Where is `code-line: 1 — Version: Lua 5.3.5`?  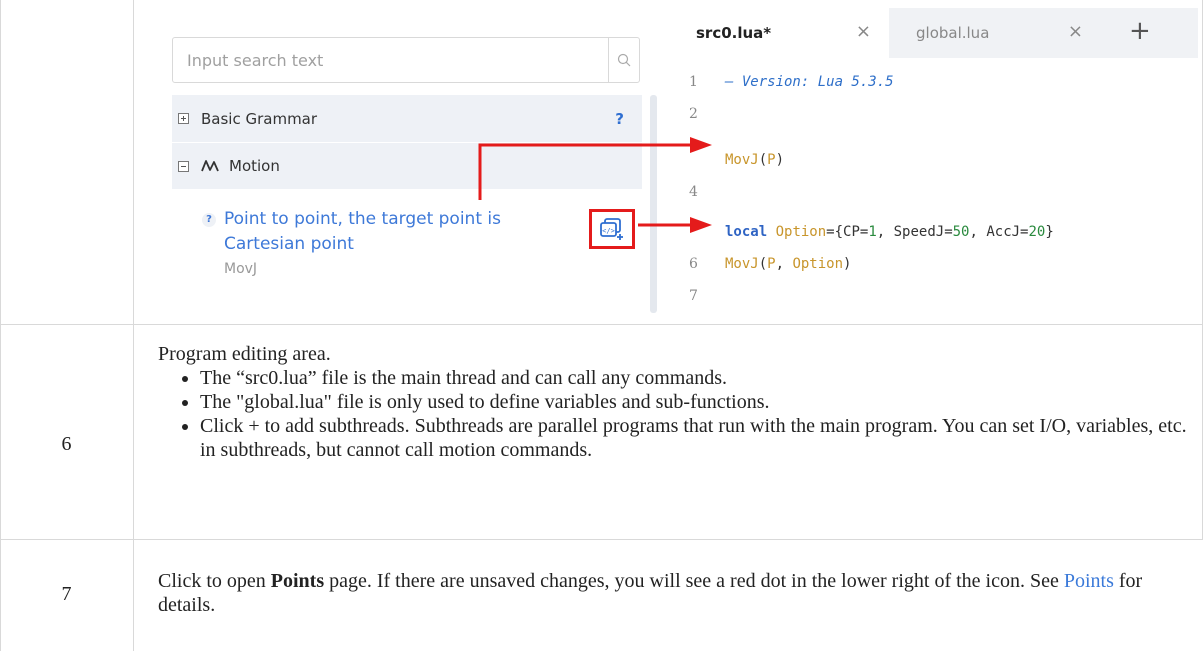 code-line: 1 — Version: Lua 5.3.5 is located at coordinates (935, 89).